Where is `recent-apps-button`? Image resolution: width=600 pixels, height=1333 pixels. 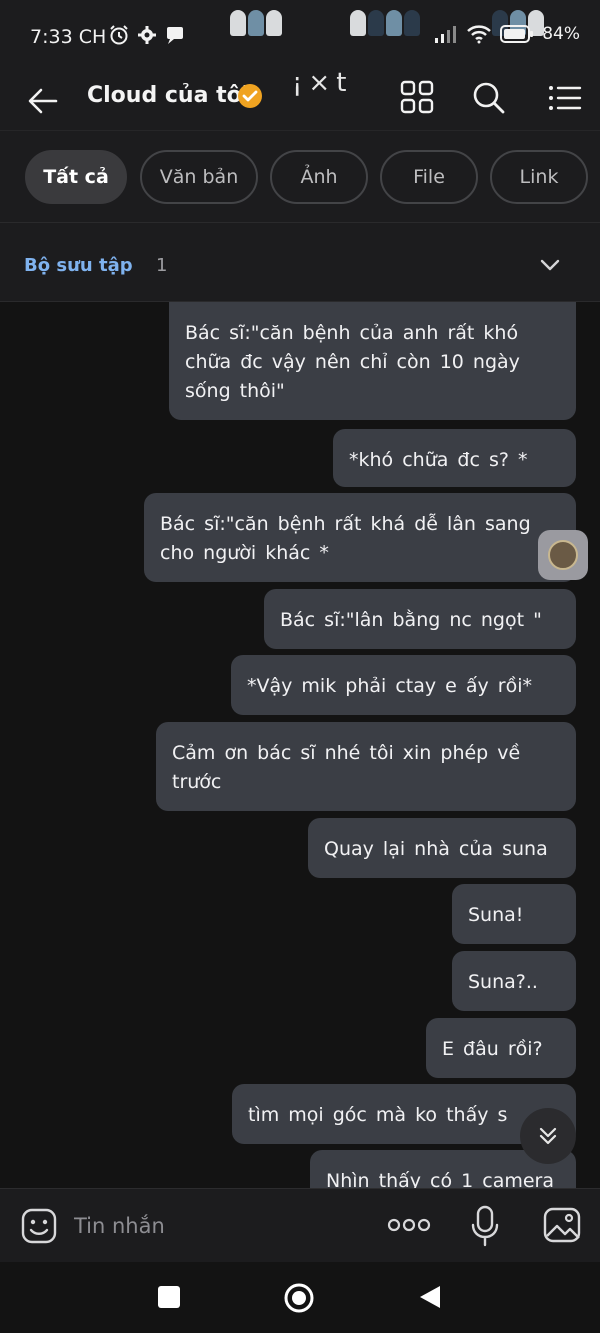 recent-apps-button is located at coordinates (169, 1297).